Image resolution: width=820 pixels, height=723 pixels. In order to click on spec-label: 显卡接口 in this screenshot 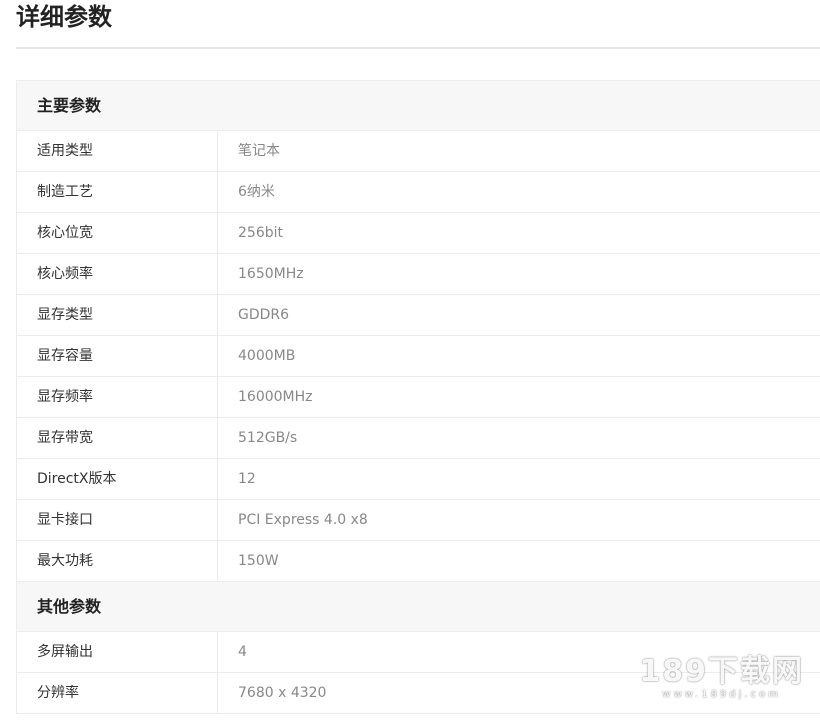, I will do `click(117, 520)`.